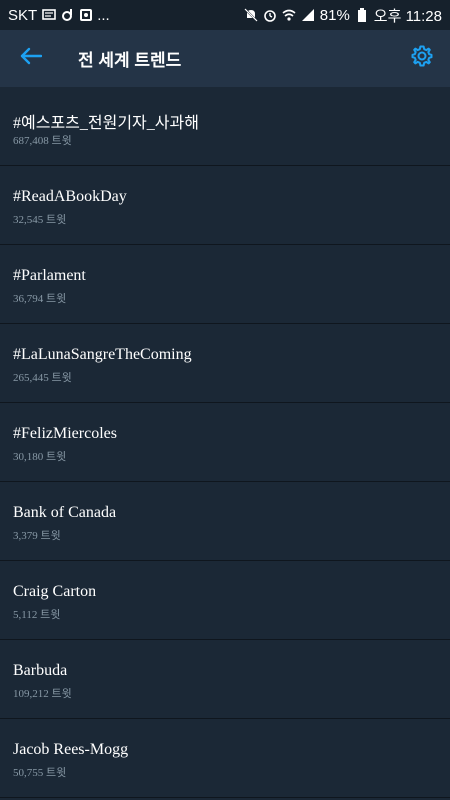 This screenshot has width=450, height=800. I want to click on trend-tweet-count: 5,112 트윗, so click(37, 615).